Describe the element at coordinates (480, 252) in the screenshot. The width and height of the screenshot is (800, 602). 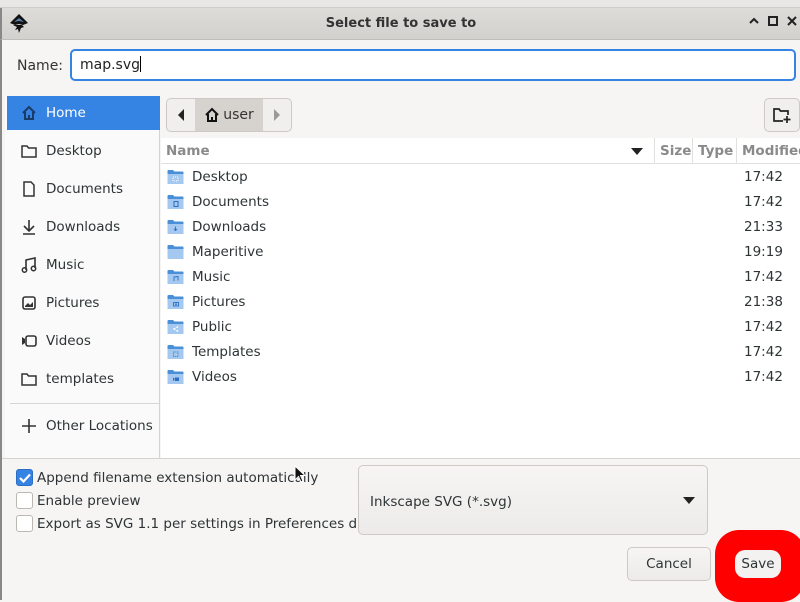
I see `file-row: Maperitive 19:19` at that location.